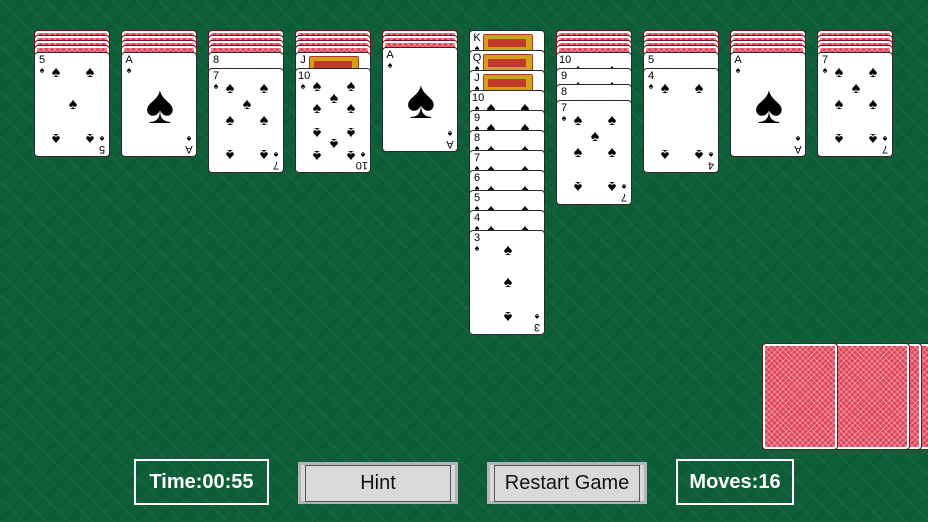 Image resolution: width=928 pixels, height=522 pixels. I want to click on hint-button: Hint, so click(378, 483).